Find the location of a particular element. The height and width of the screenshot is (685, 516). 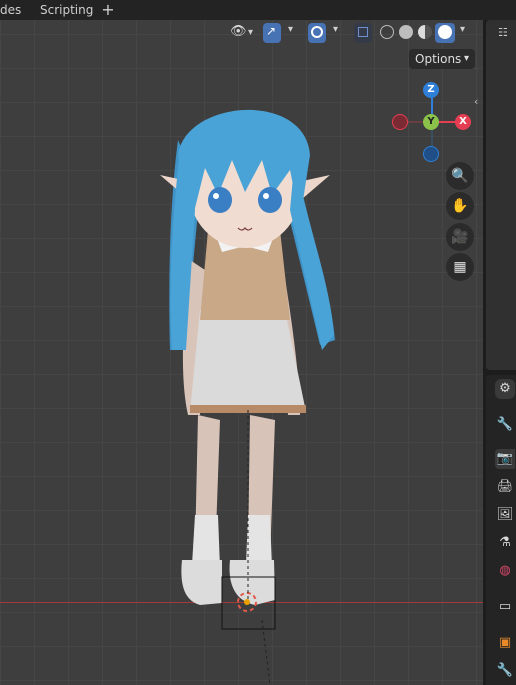

collection-icon: ▭ is located at coordinates (505, 607).